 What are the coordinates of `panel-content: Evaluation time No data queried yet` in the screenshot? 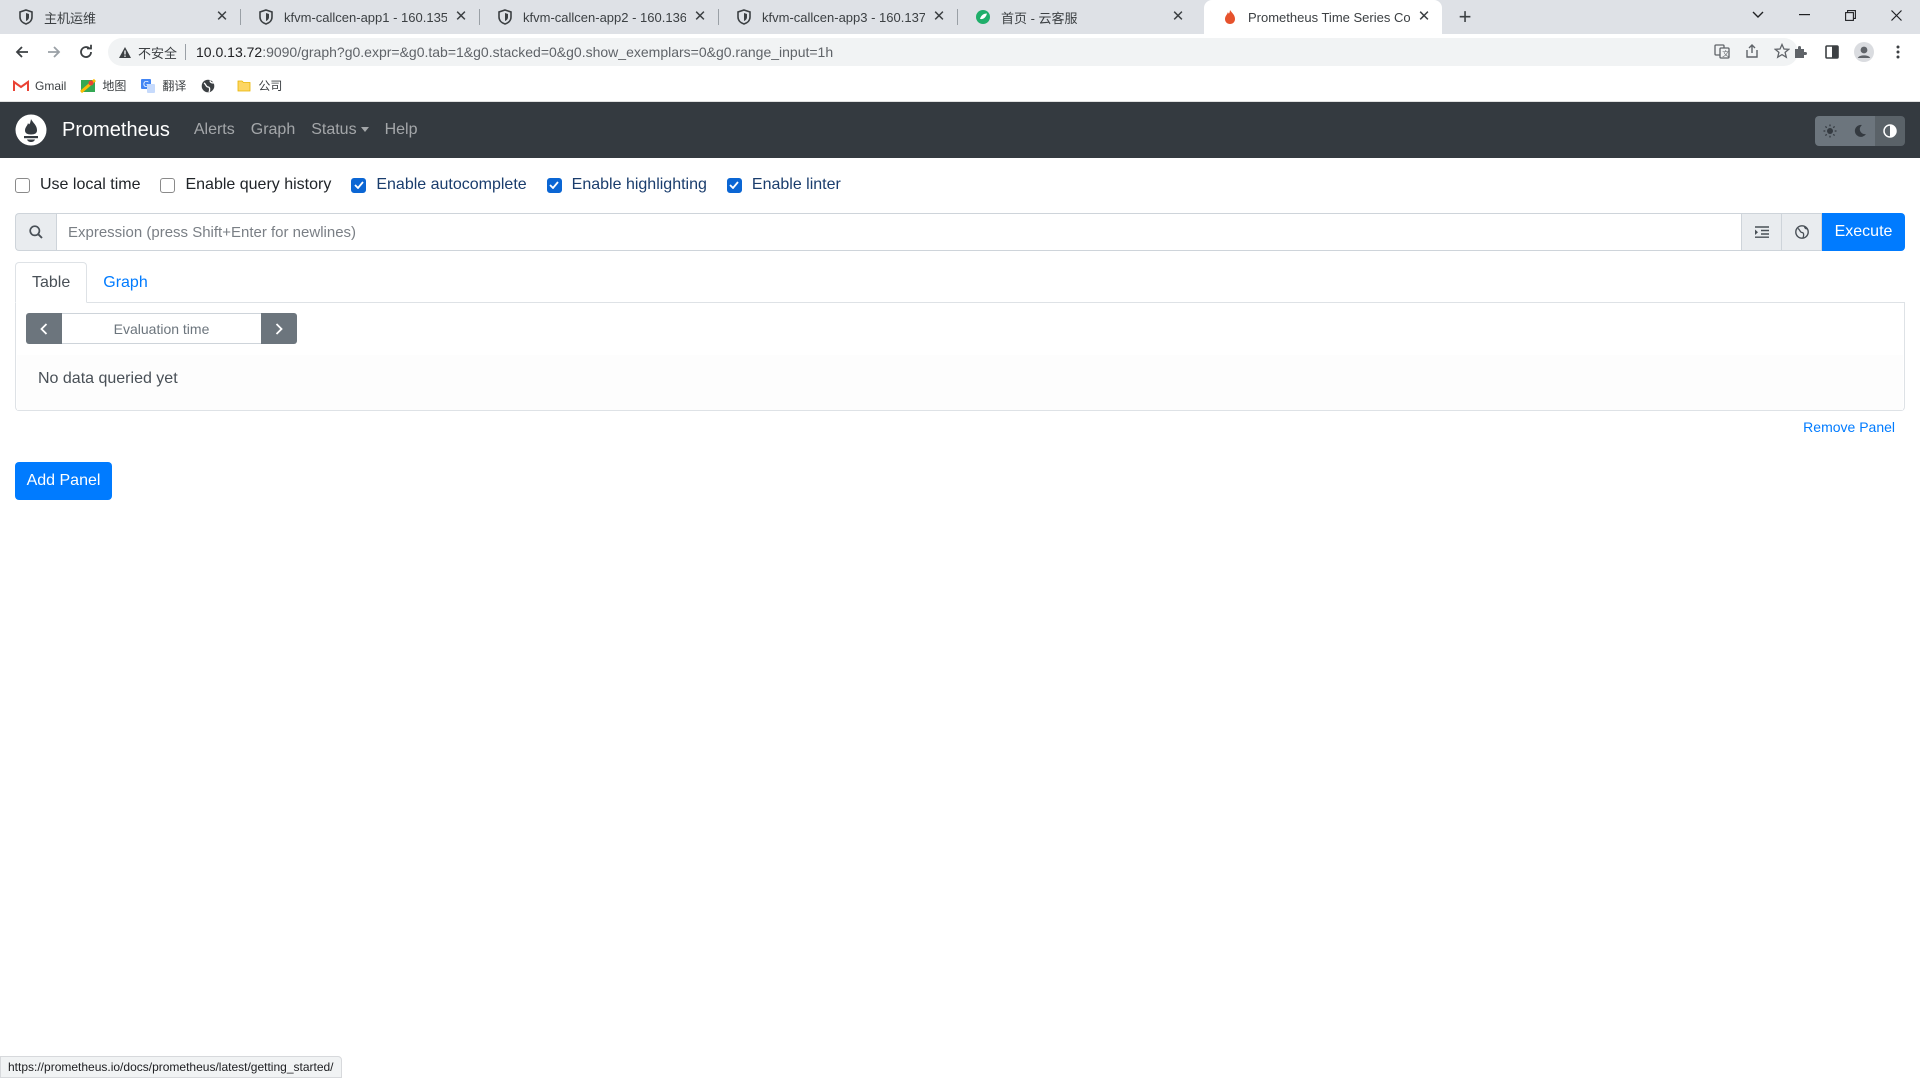 It's located at (960, 356).